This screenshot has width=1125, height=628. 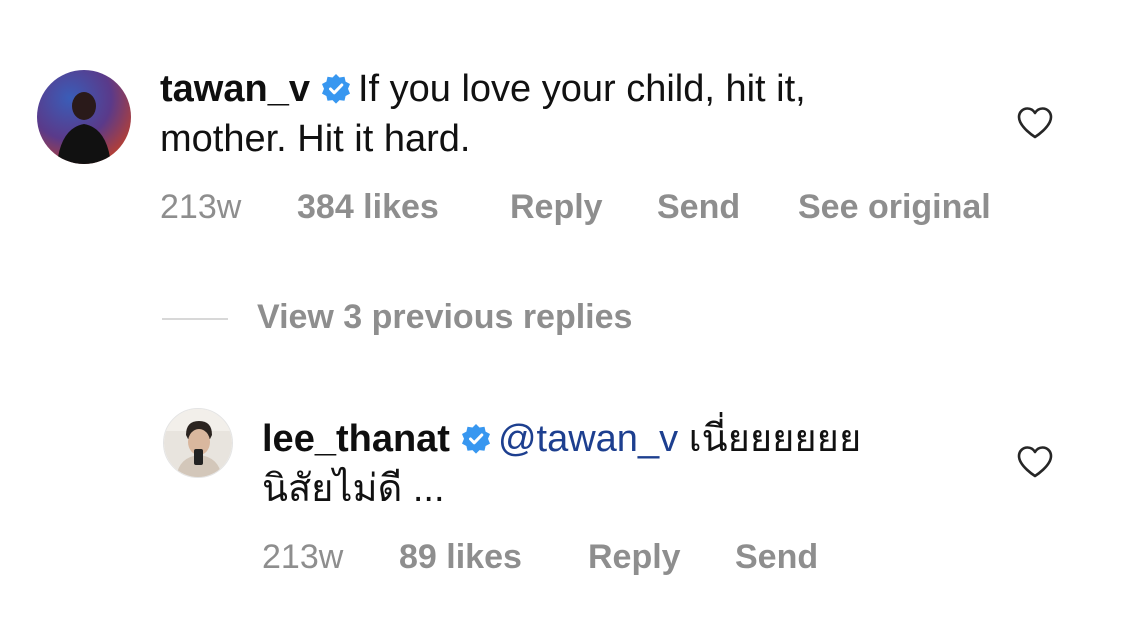 I want to click on view-replies-label: View 3 previous replies, so click(x=444, y=317).